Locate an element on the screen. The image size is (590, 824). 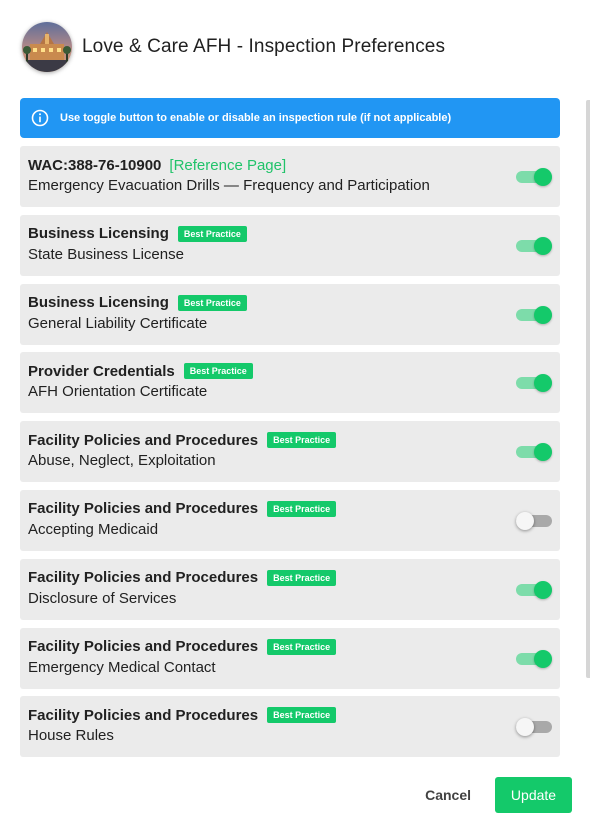
rule-description: State Business License is located at coordinates (106, 254).